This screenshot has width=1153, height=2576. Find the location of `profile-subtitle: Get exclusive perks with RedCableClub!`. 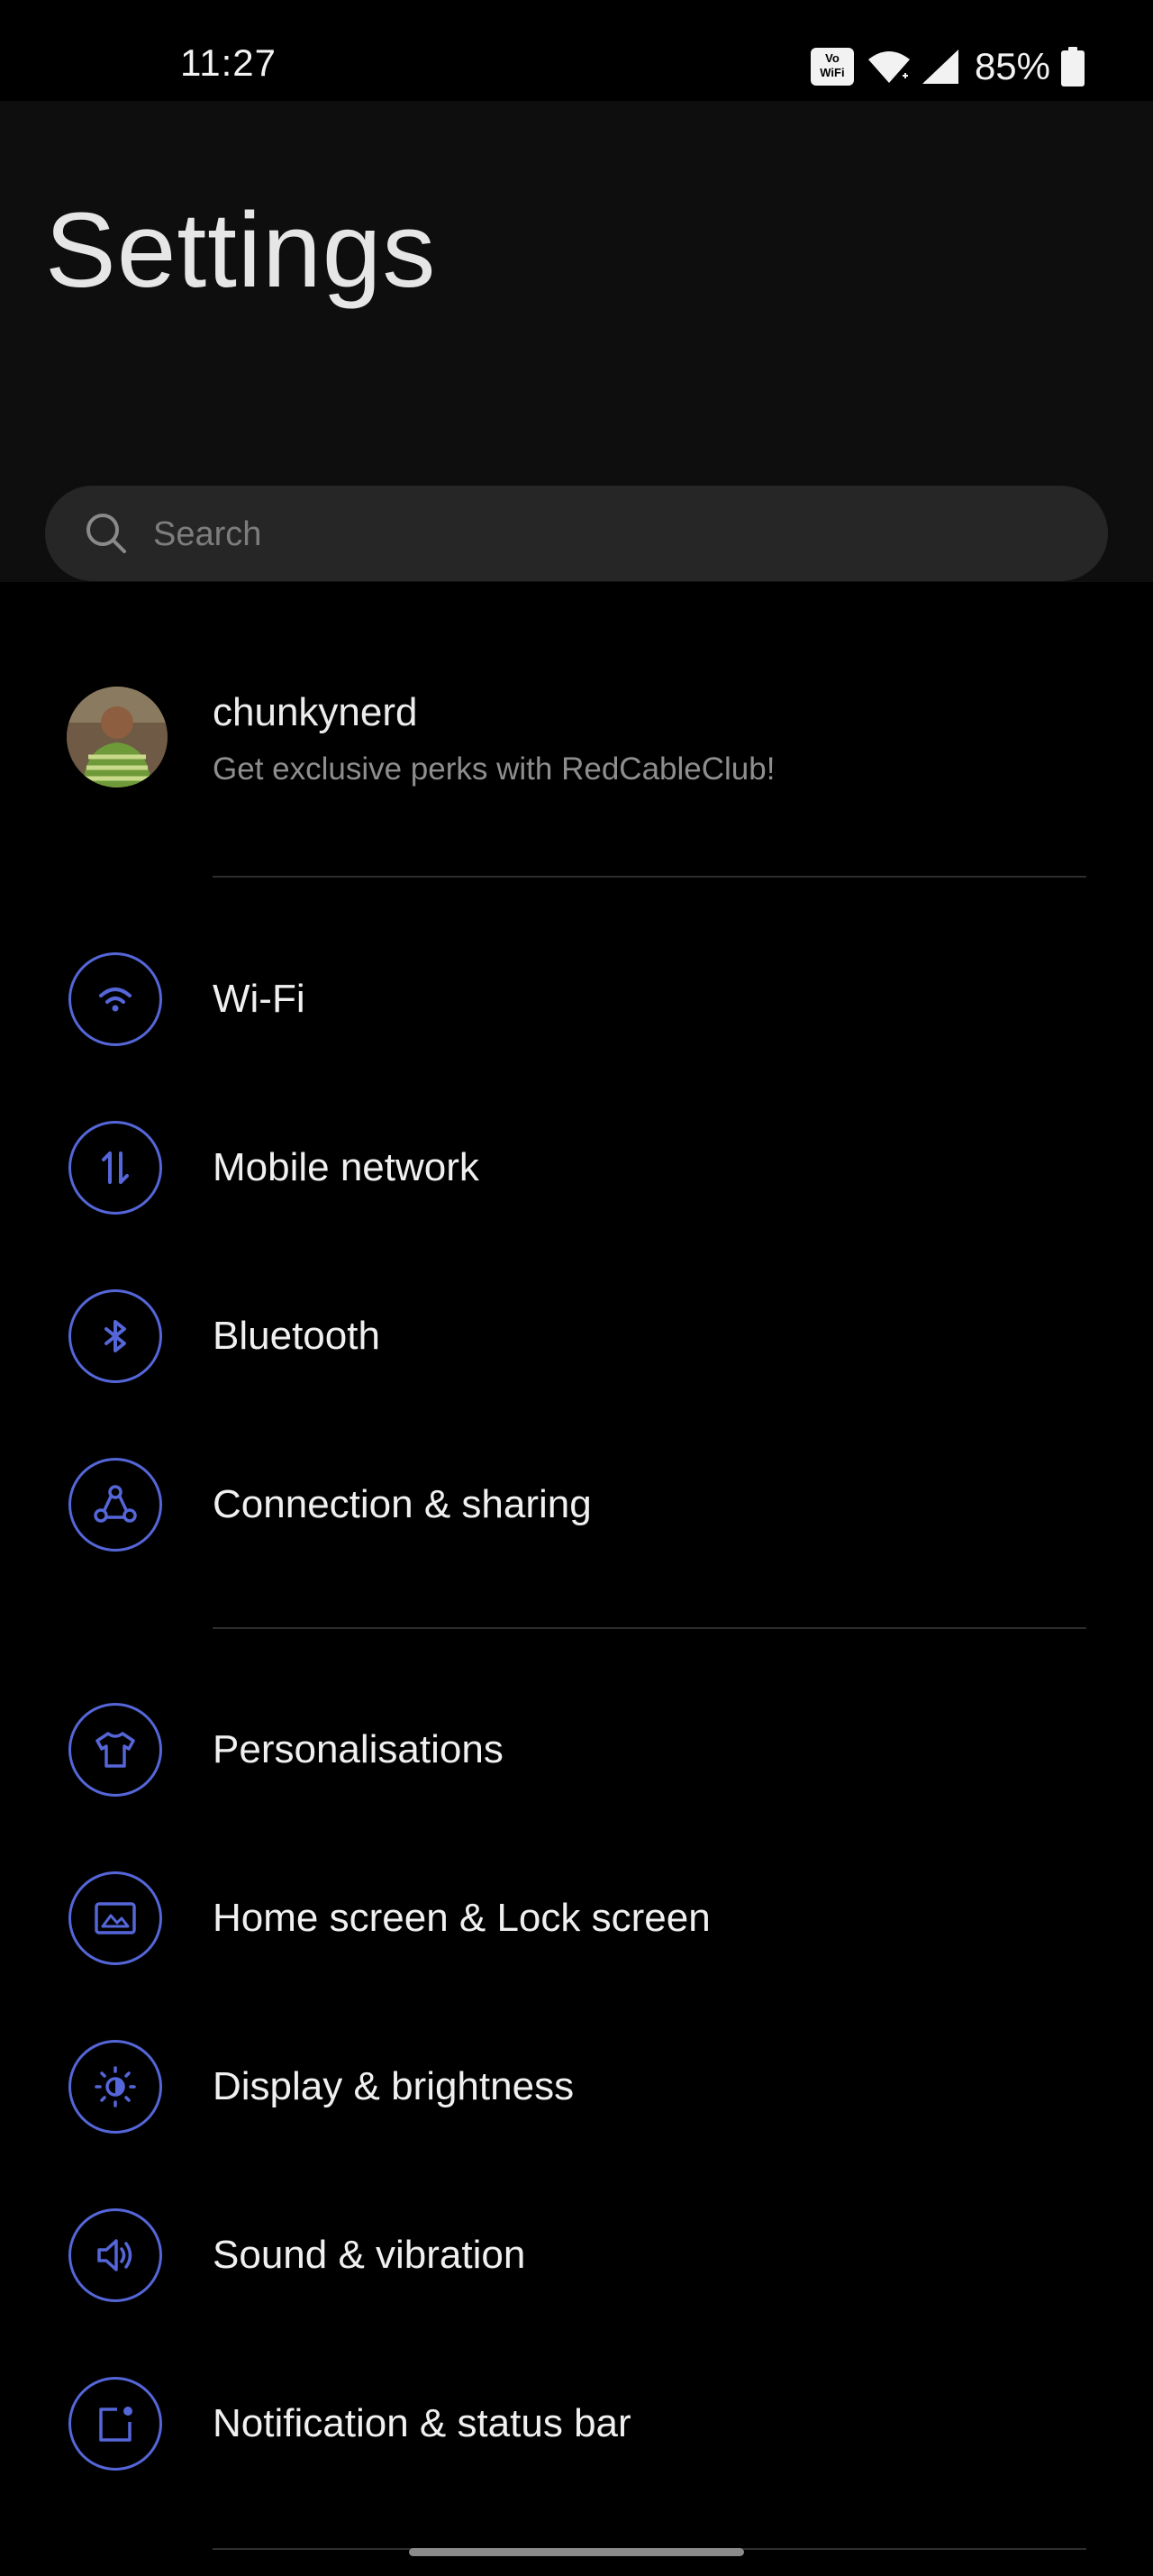

profile-subtitle: Get exclusive perks with RedCableClub! is located at coordinates (494, 769).